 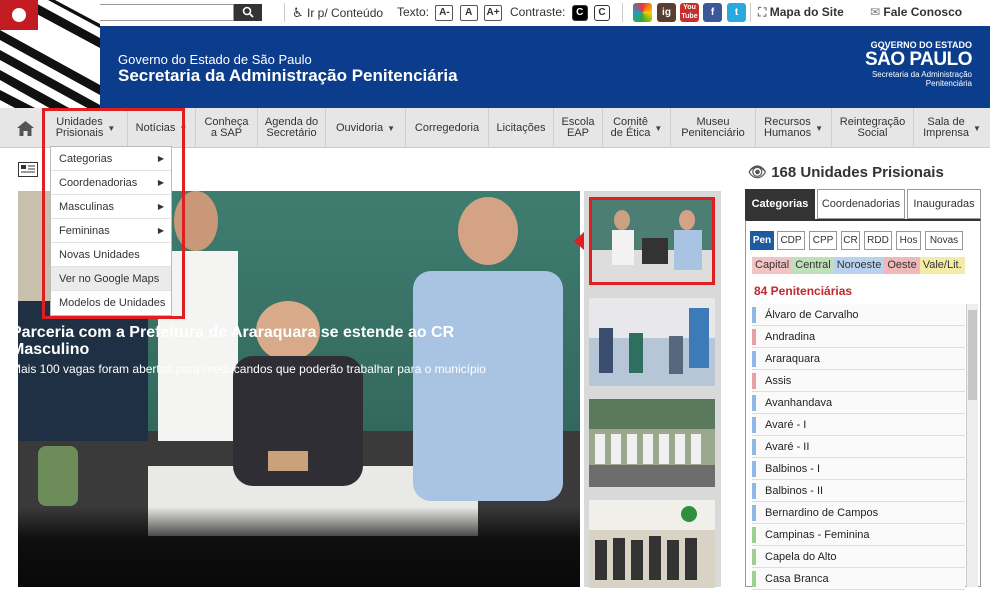 I want to click on nav-recursos-humanos: Recursos Humanos ▼, so click(x=794, y=128).